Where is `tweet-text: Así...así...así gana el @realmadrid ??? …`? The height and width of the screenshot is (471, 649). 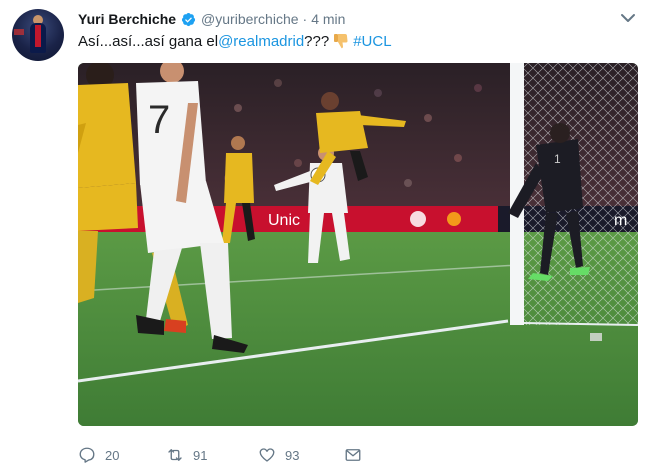
tweet-text: Así...así...así gana el @realmadrid ??? … is located at coordinates (235, 41).